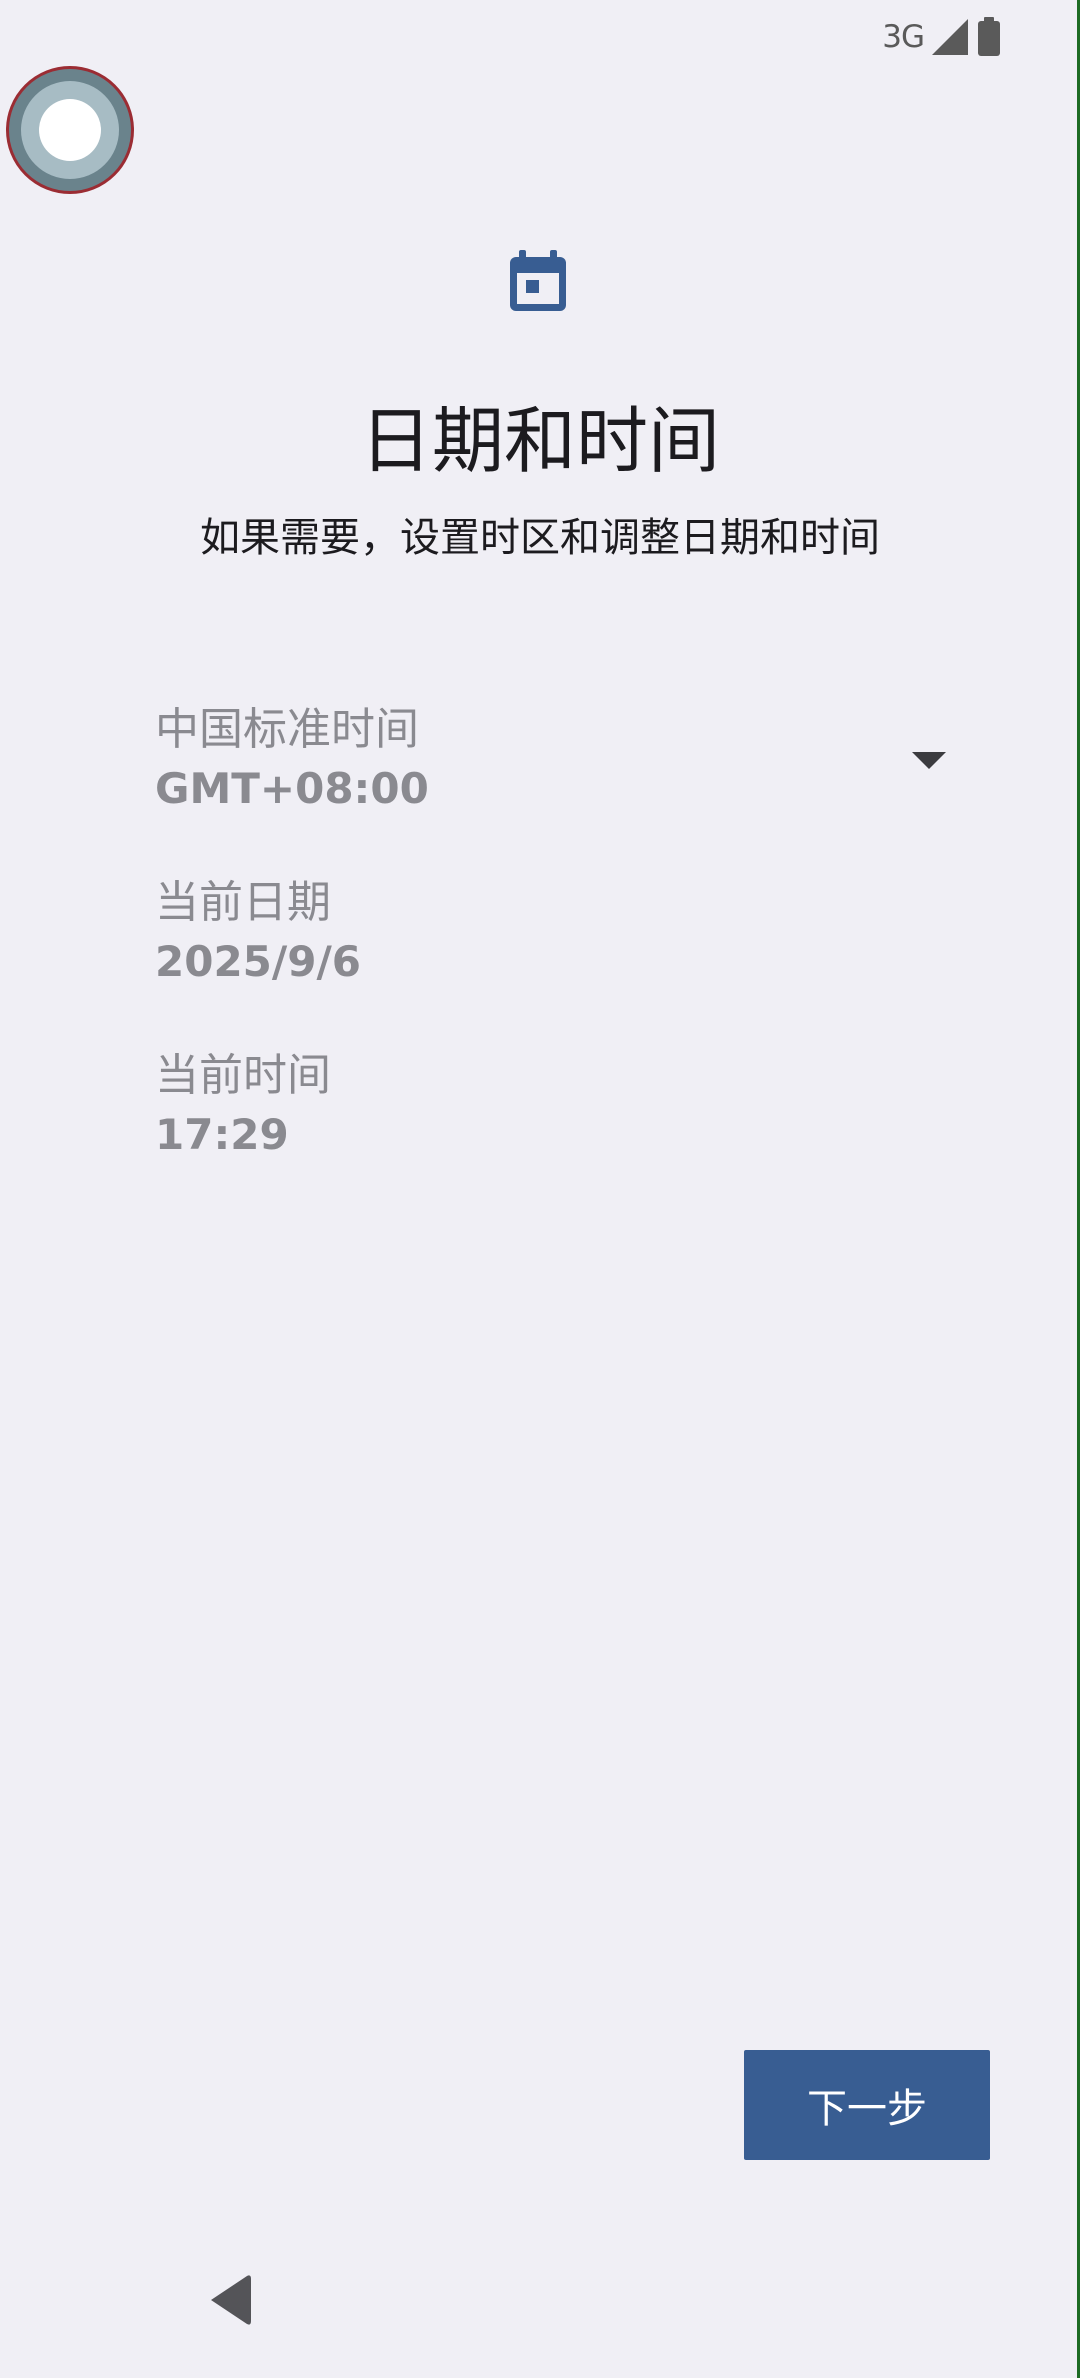 The height and width of the screenshot is (2378, 1080). Describe the element at coordinates (929, 760) in the screenshot. I see `dropdown-arrow-icon` at that location.